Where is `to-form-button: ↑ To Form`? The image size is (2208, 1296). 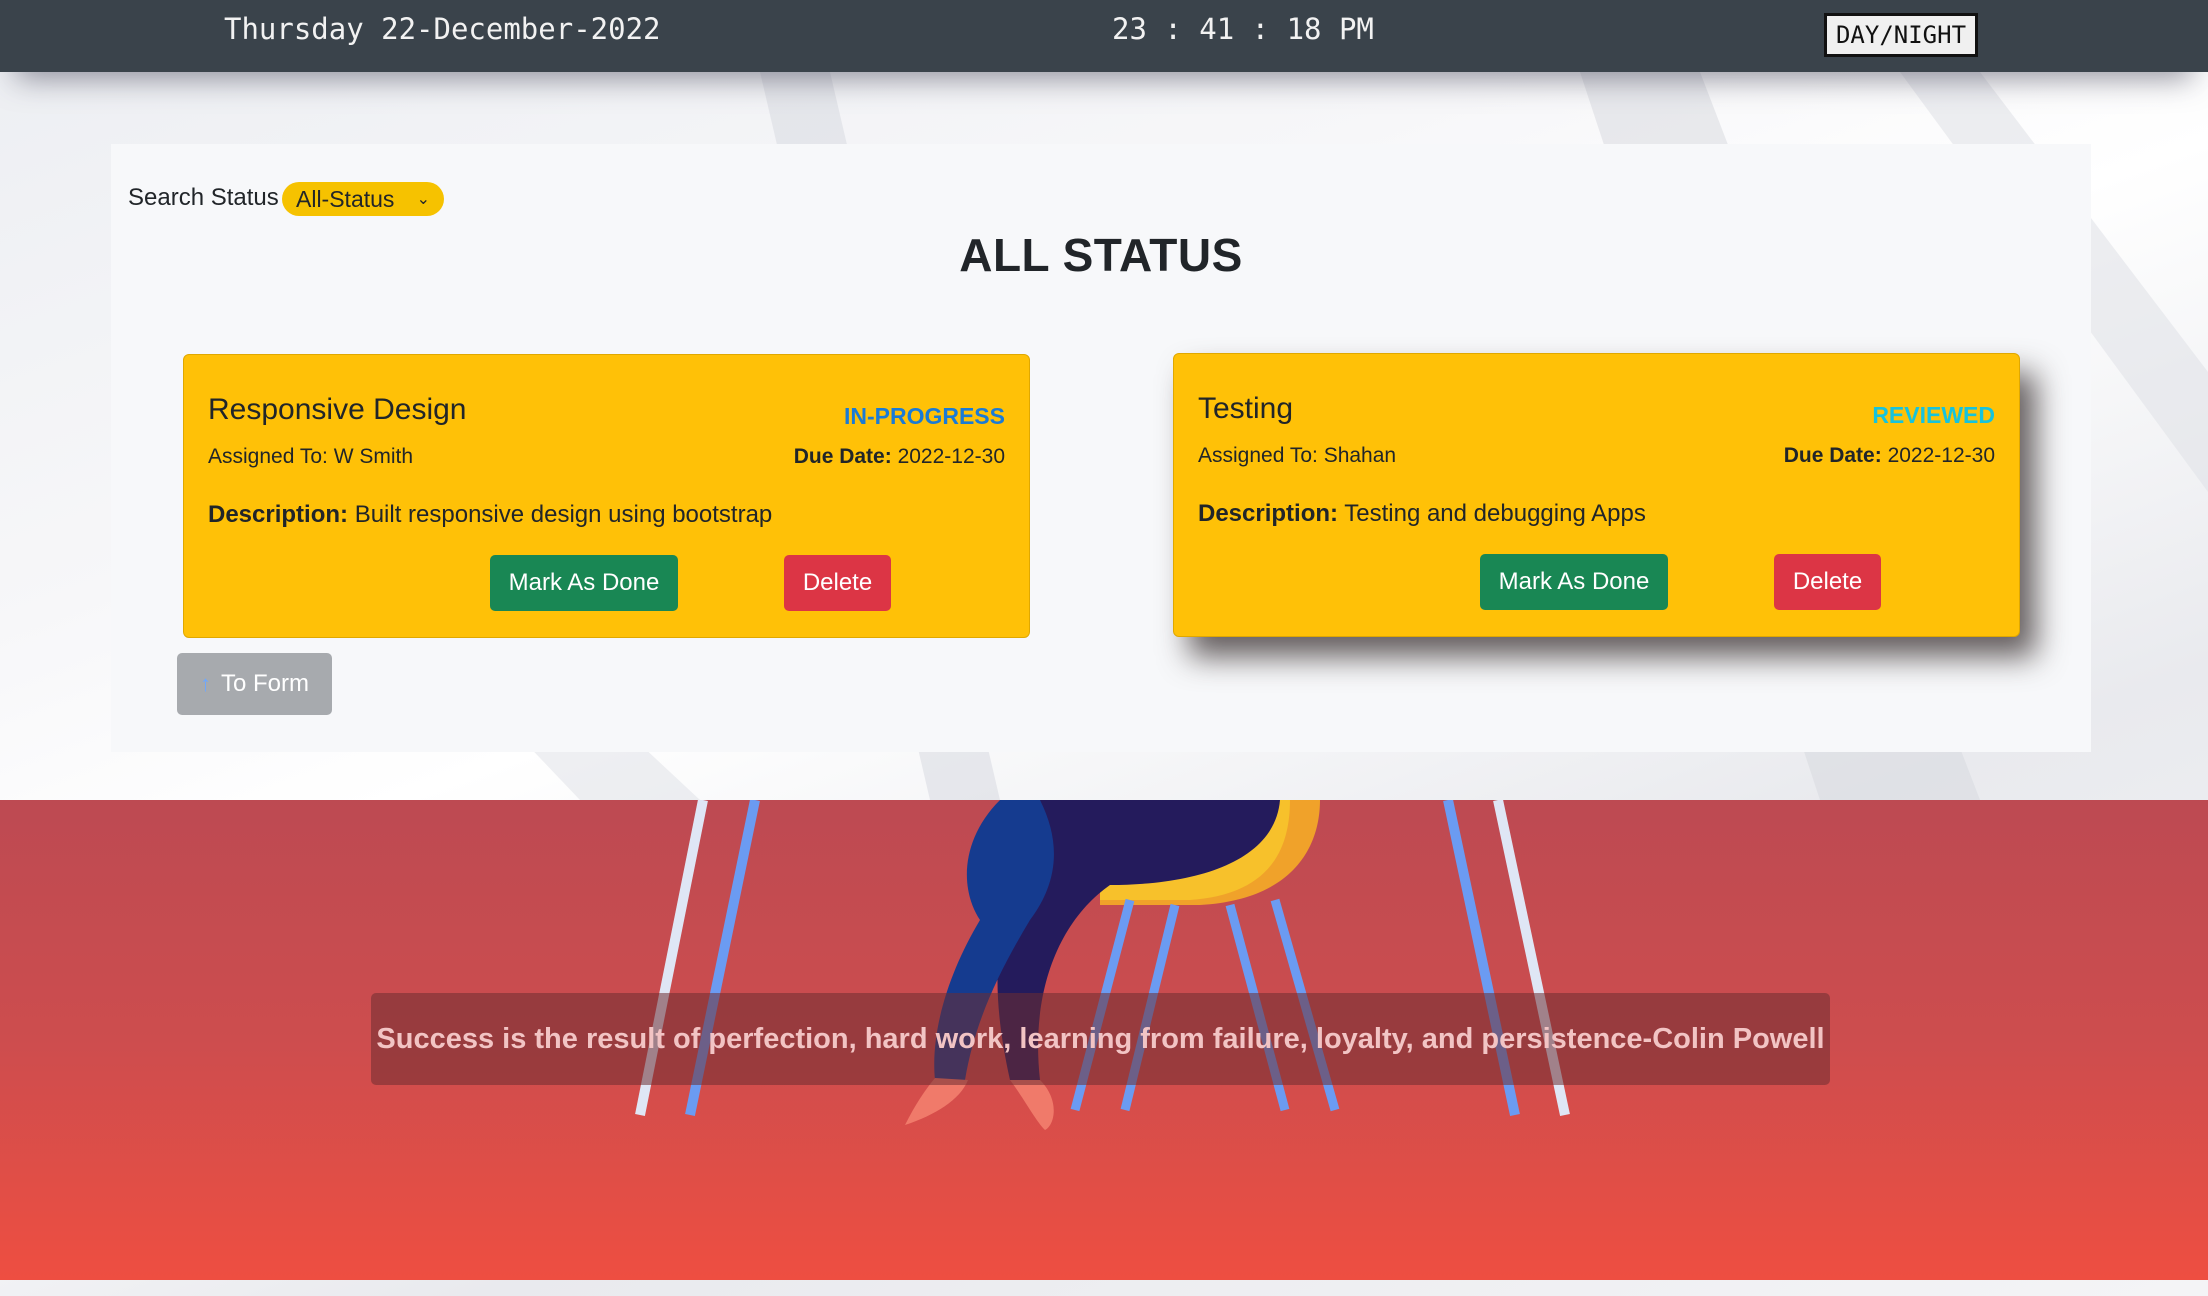 to-form-button: ↑ To Form is located at coordinates (254, 684).